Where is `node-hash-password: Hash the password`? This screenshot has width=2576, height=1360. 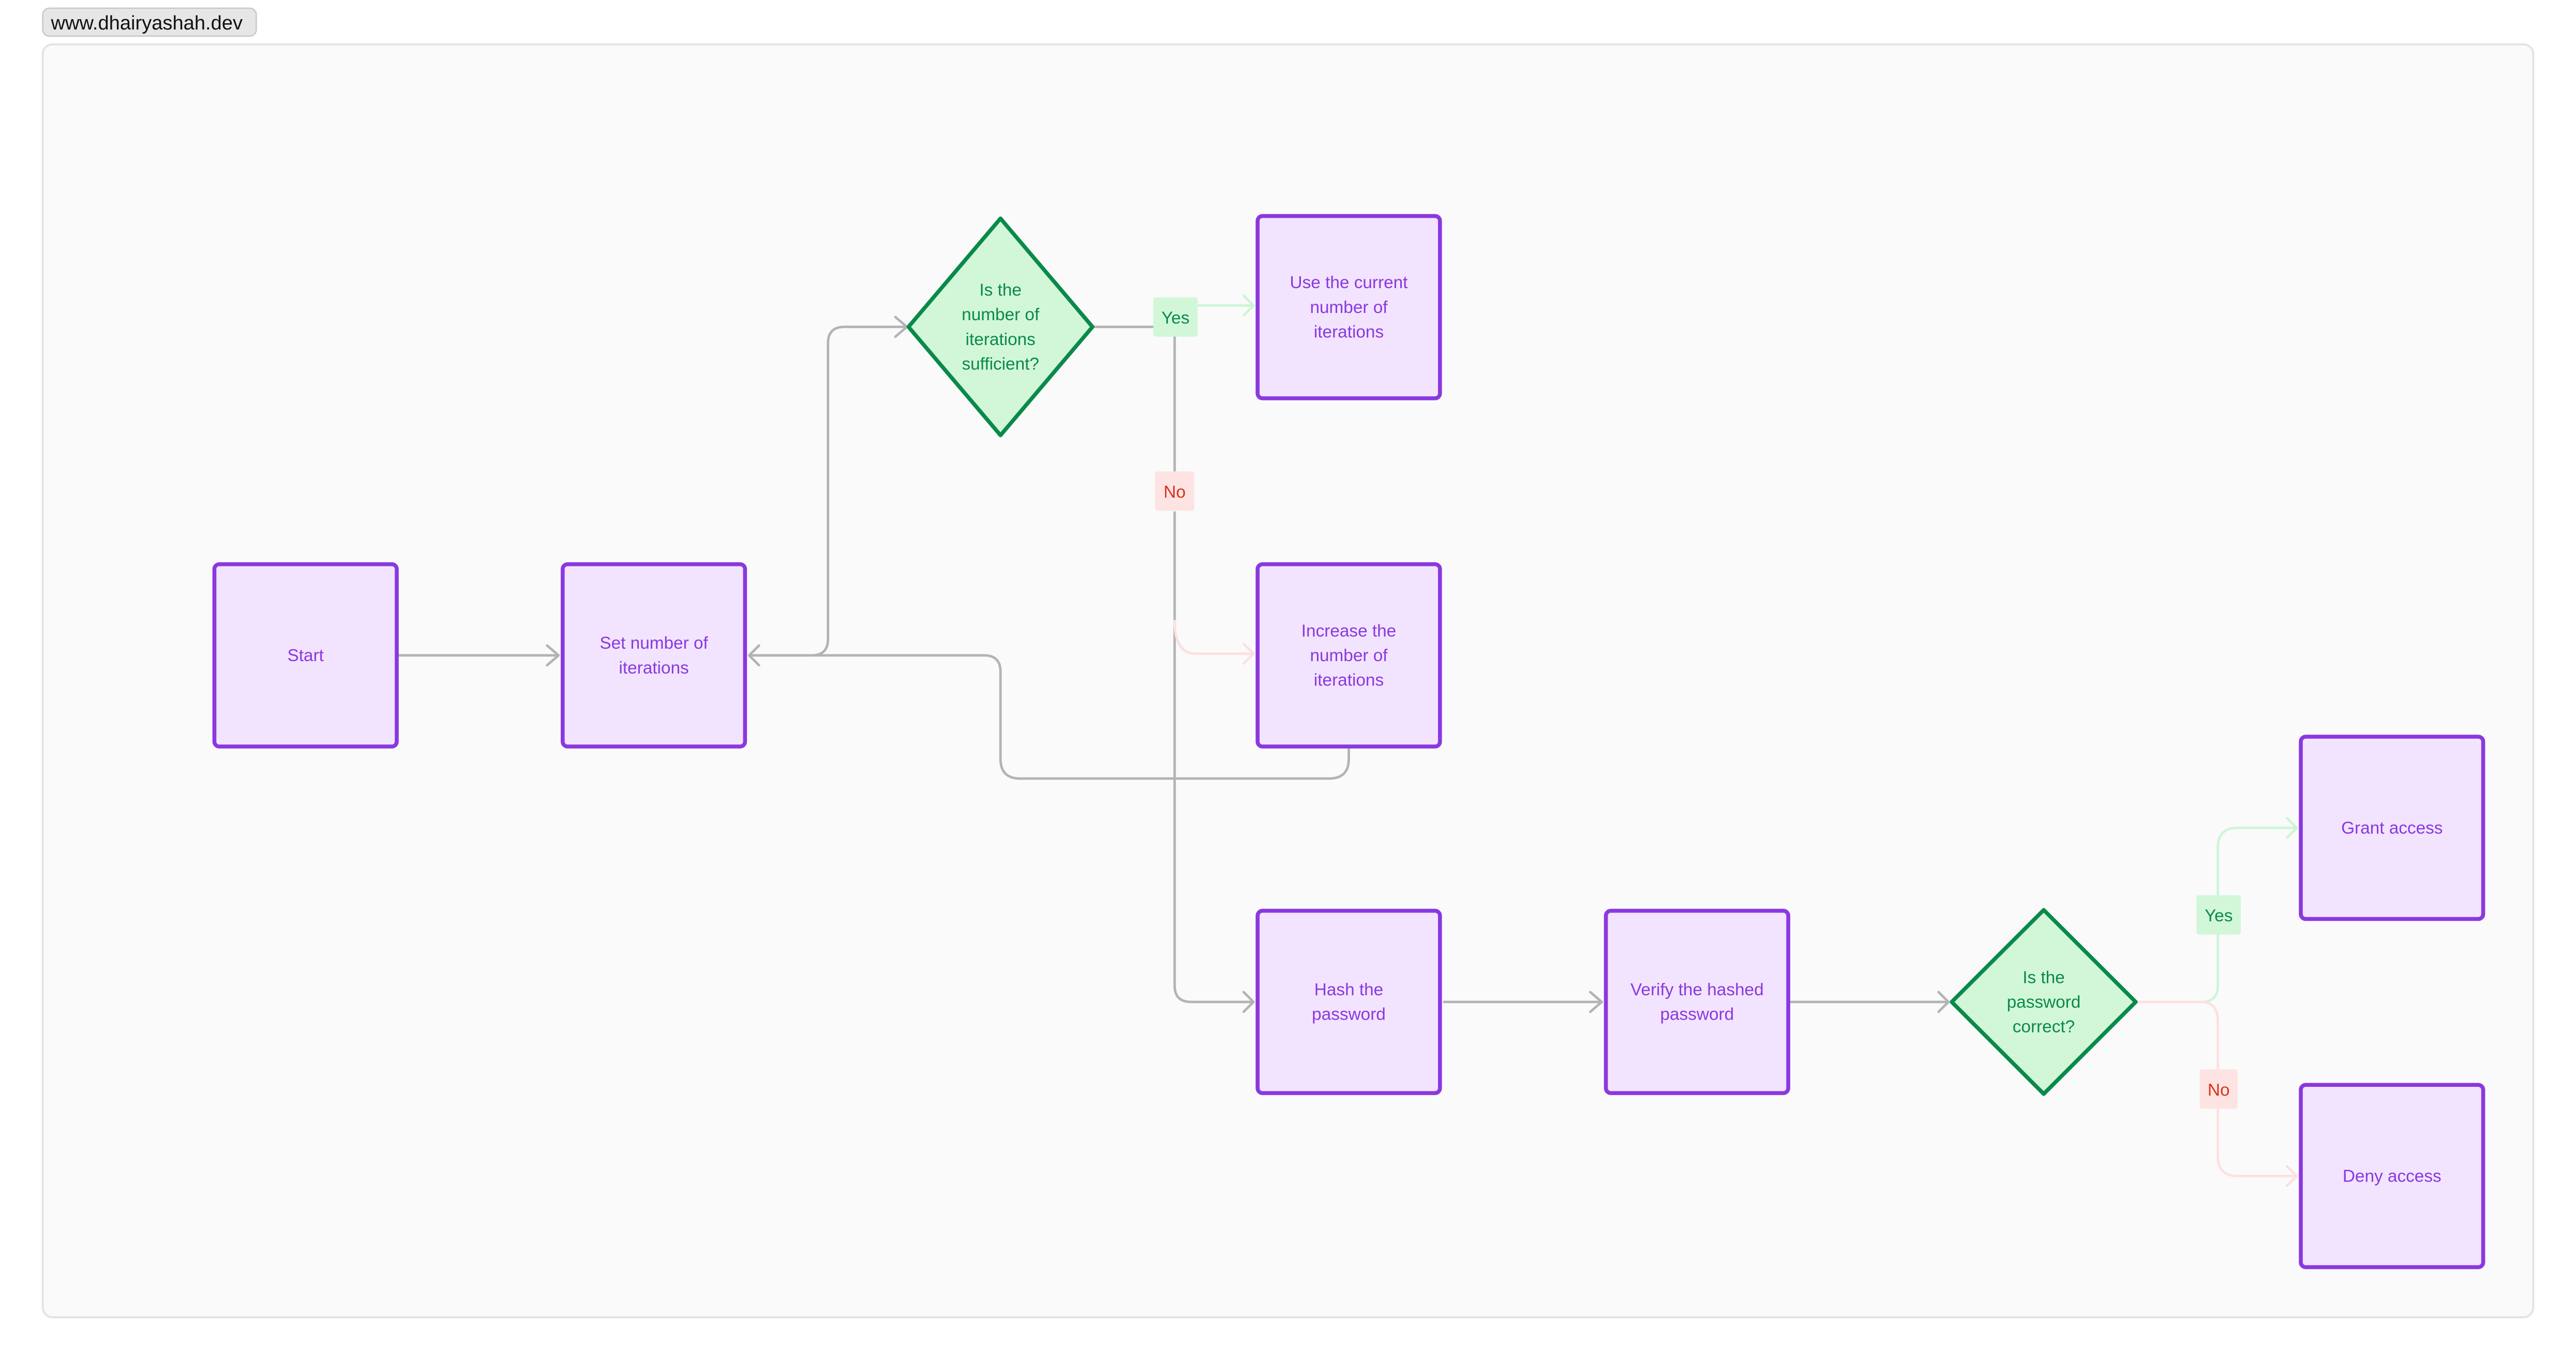
node-hash-password: Hash the password is located at coordinates (1348, 1002).